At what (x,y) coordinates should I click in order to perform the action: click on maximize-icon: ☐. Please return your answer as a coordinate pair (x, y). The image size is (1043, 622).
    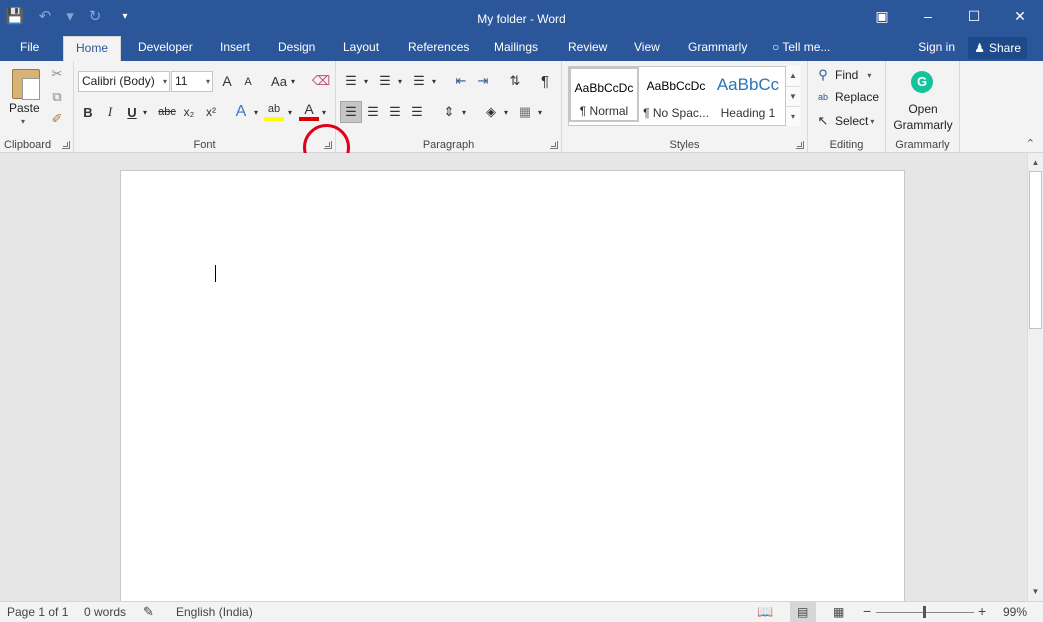
    Looking at the image, I should click on (974, 16).